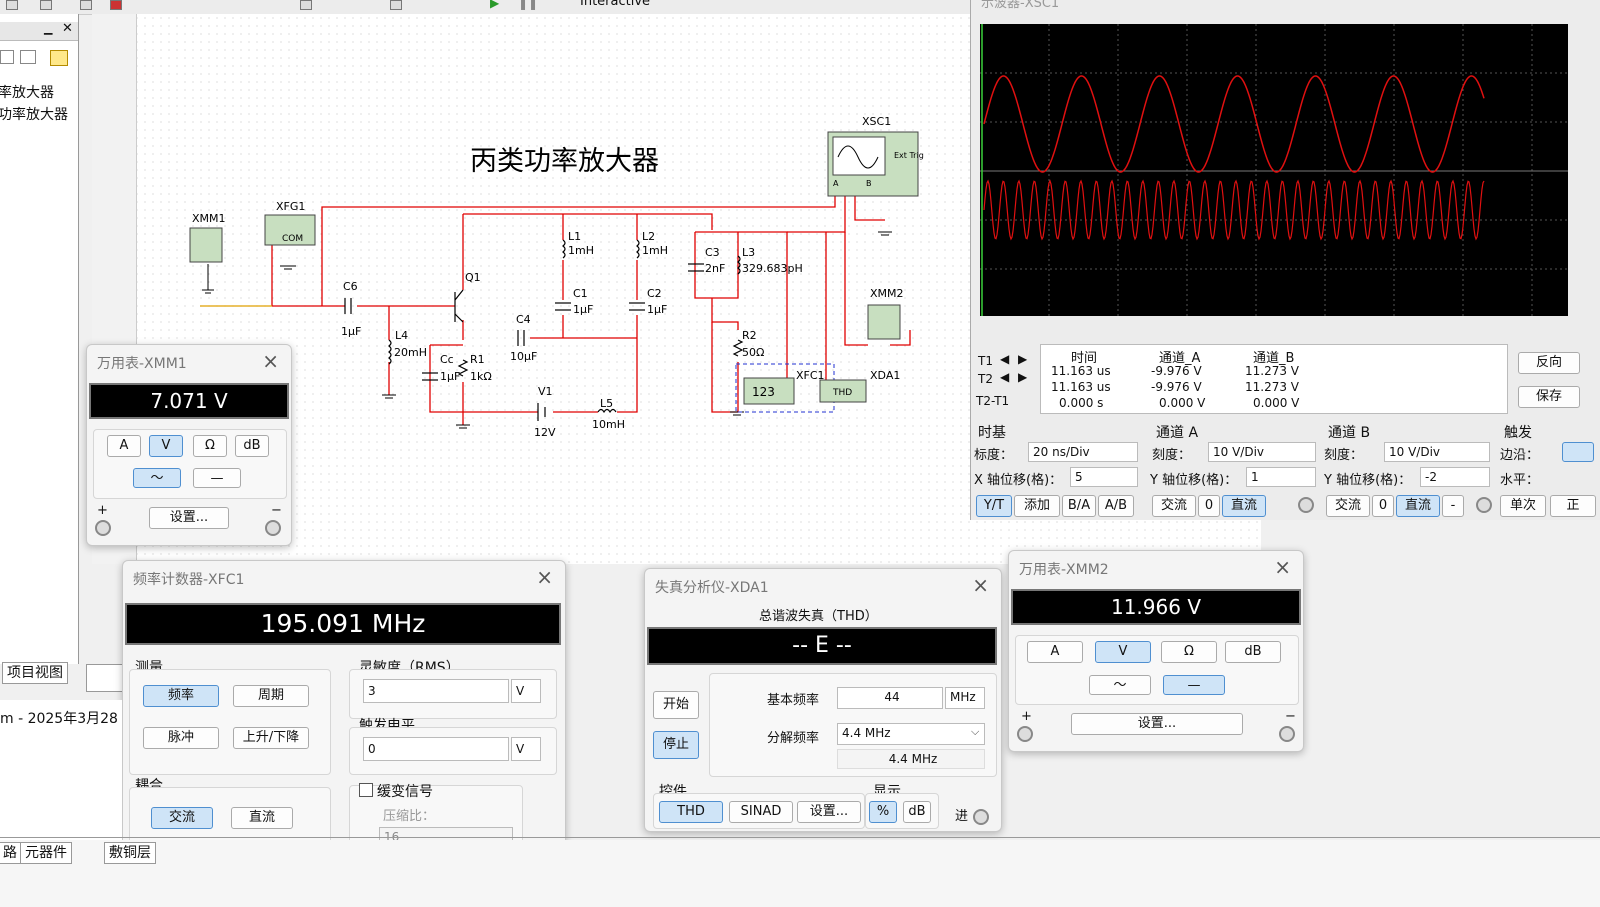 This screenshot has width=1600, height=907. Describe the element at coordinates (450, 376) in the screenshot. I see `svg-text: 1µF` at that location.